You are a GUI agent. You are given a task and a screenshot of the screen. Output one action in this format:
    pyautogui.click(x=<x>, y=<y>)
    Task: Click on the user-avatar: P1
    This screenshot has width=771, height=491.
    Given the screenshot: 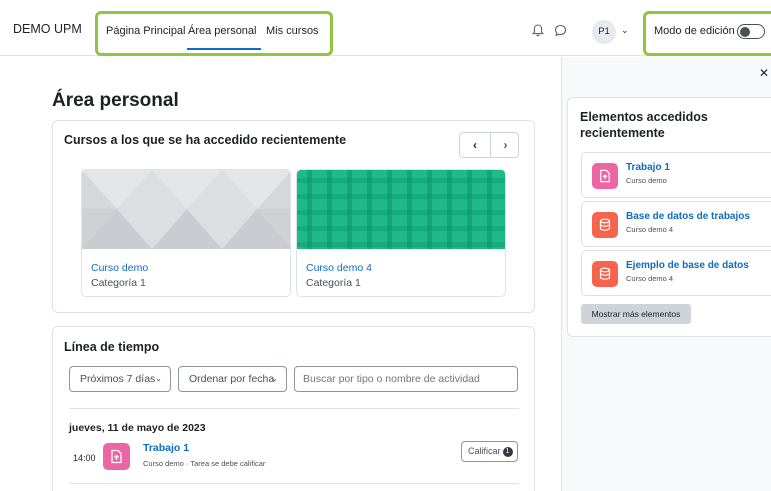 What is the action you would take?
    pyautogui.click(x=604, y=32)
    